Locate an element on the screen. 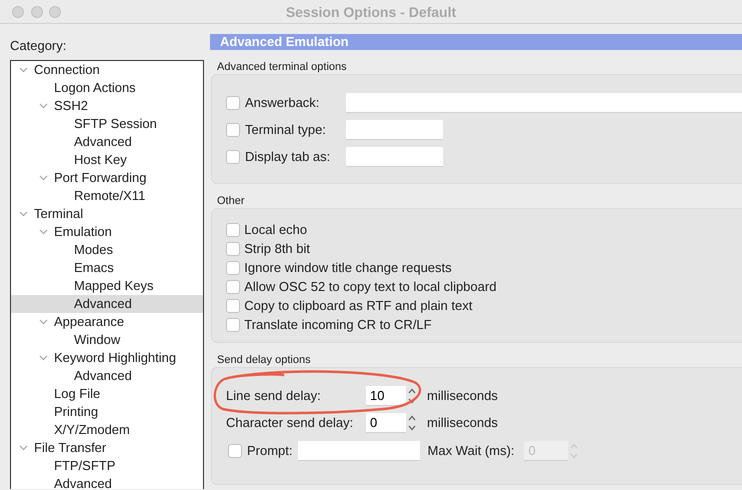  category-label: Category: is located at coordinates (39, 46).